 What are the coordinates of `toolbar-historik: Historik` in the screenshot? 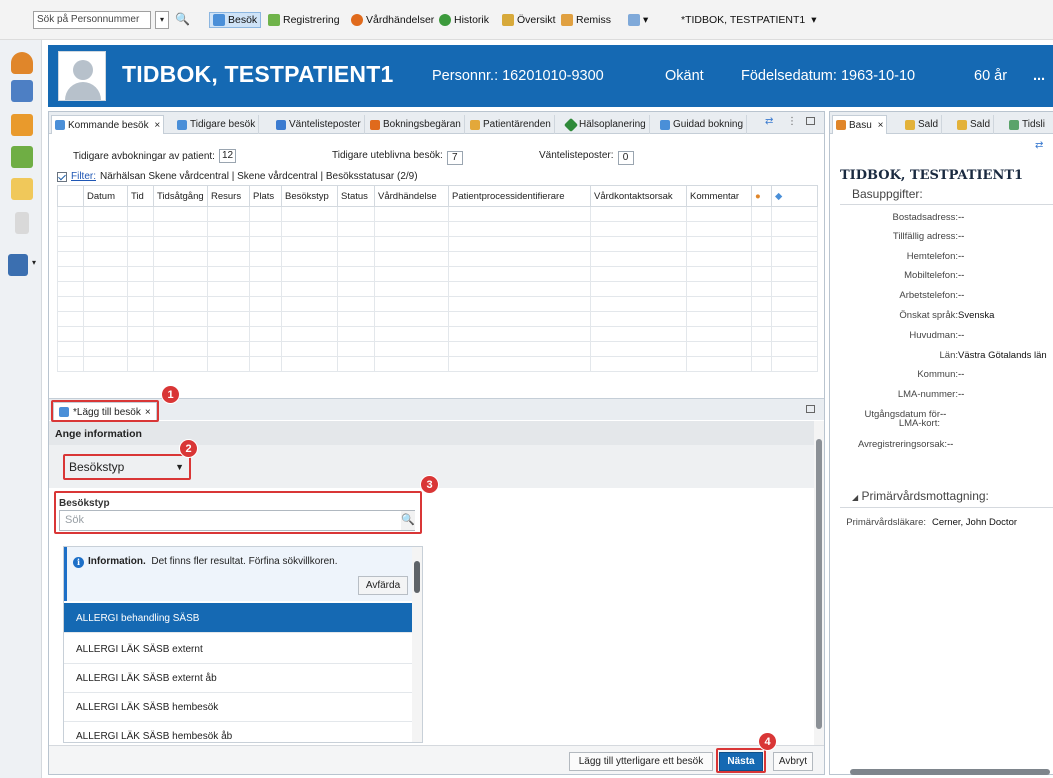 It's located at (464, 20).